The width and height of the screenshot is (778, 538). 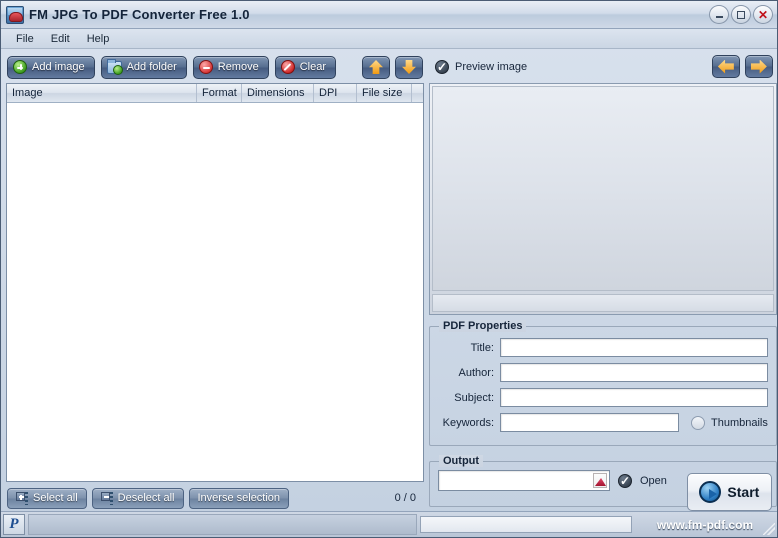 I want to click on menu-item-help: Help, so click(x=98, y=39).